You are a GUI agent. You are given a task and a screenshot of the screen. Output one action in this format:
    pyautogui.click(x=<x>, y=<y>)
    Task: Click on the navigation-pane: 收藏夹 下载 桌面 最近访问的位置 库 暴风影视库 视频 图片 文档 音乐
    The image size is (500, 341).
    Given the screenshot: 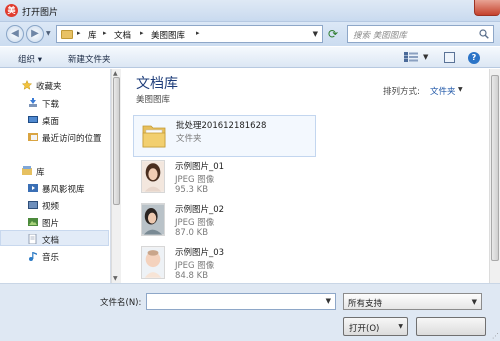 What is the action you would take?
    pyautogui.click(x=55, y=176)
    